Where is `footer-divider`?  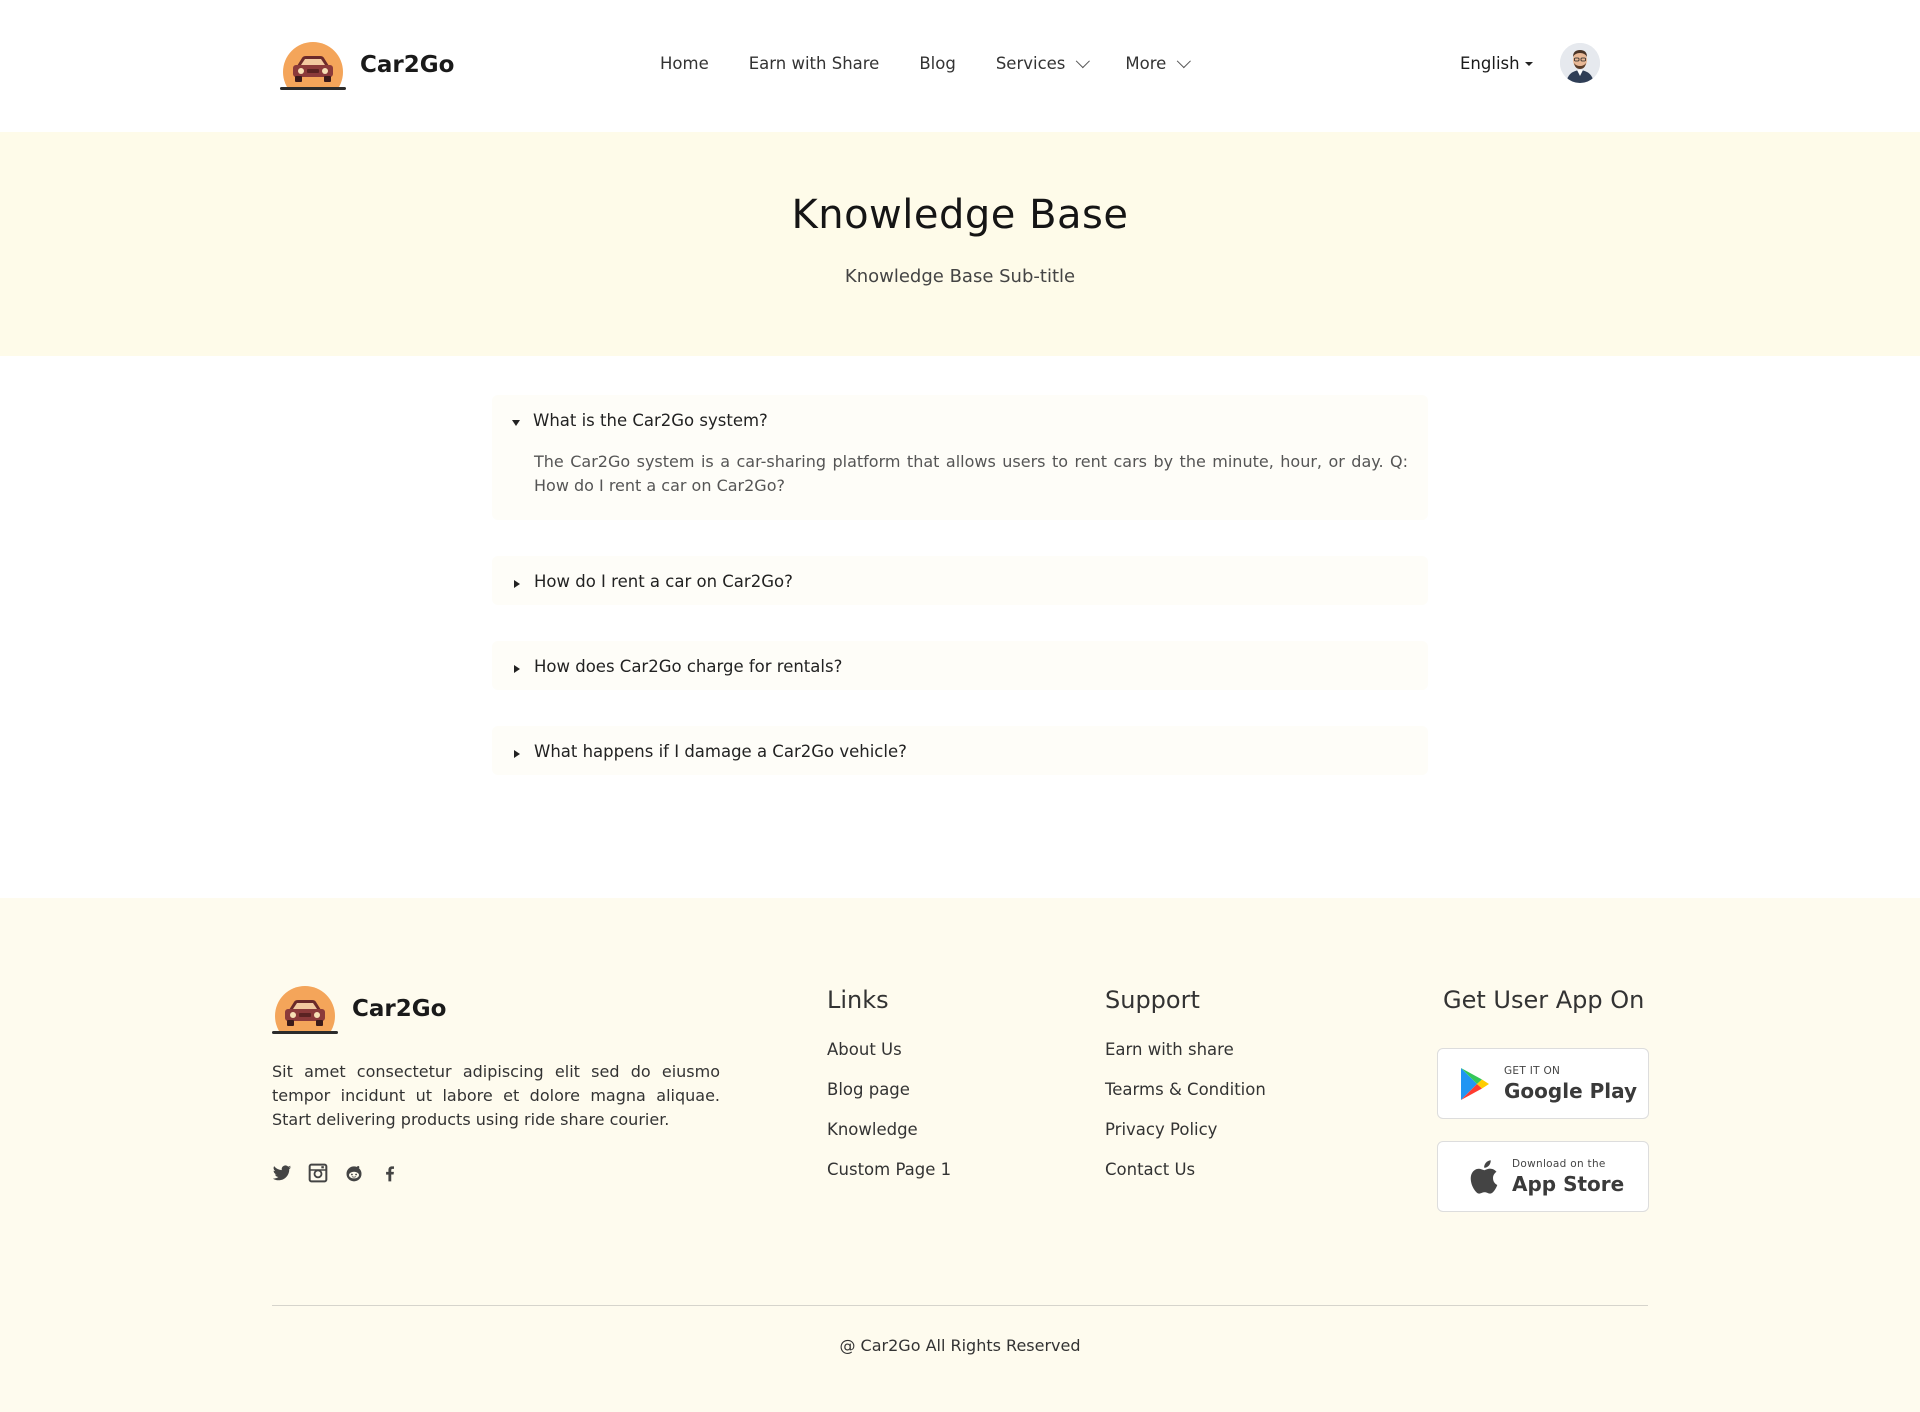
footer-divider is located at coordinates (960, 1305).